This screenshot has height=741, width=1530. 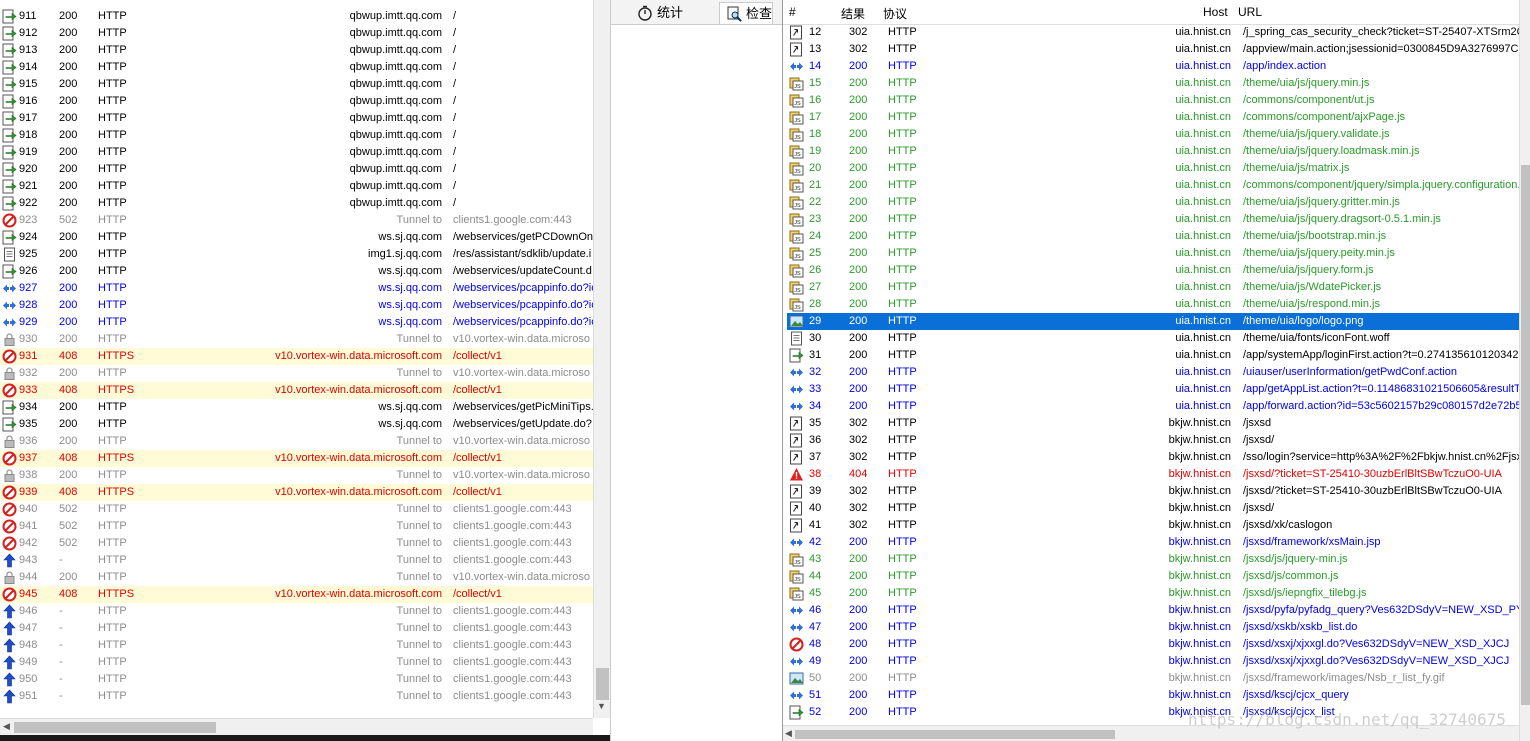 What do you see at coordinates (1153, 525) in the screenshot?
I see `table-row: 41 302 HTTP bkjw.hnist.cn/jsxsd/xk/caslogon` at bounding box center [1153, 525].